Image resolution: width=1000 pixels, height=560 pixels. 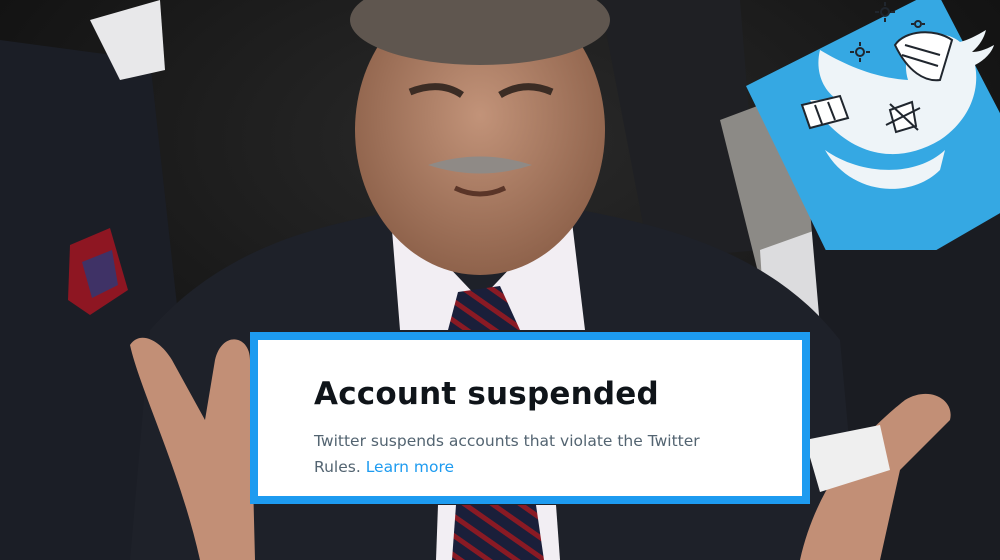 What do you see at coordinates (873, 125) in the screenshot?
I see `bandaged-bird-badge` at bounding box center [873, 125].